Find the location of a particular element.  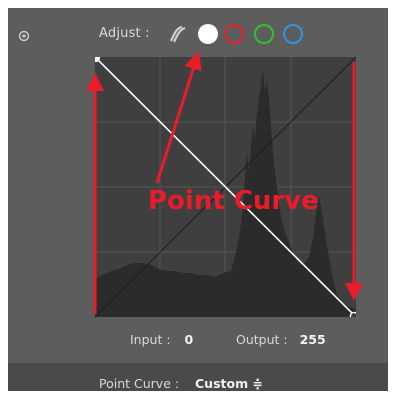

output-label: Output : is located at coordinates (262, 339).